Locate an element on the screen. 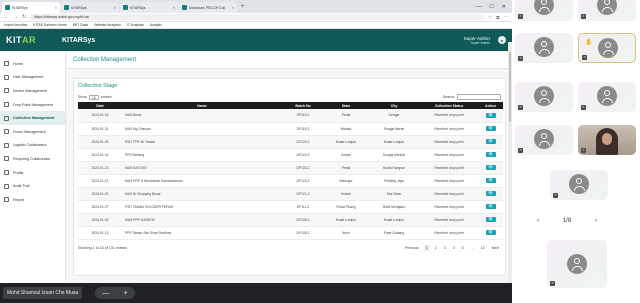 Image resolution: width=640 pixels, height=303 pixels. self-view-tile: ✕ is located at coordinates (577, 264).